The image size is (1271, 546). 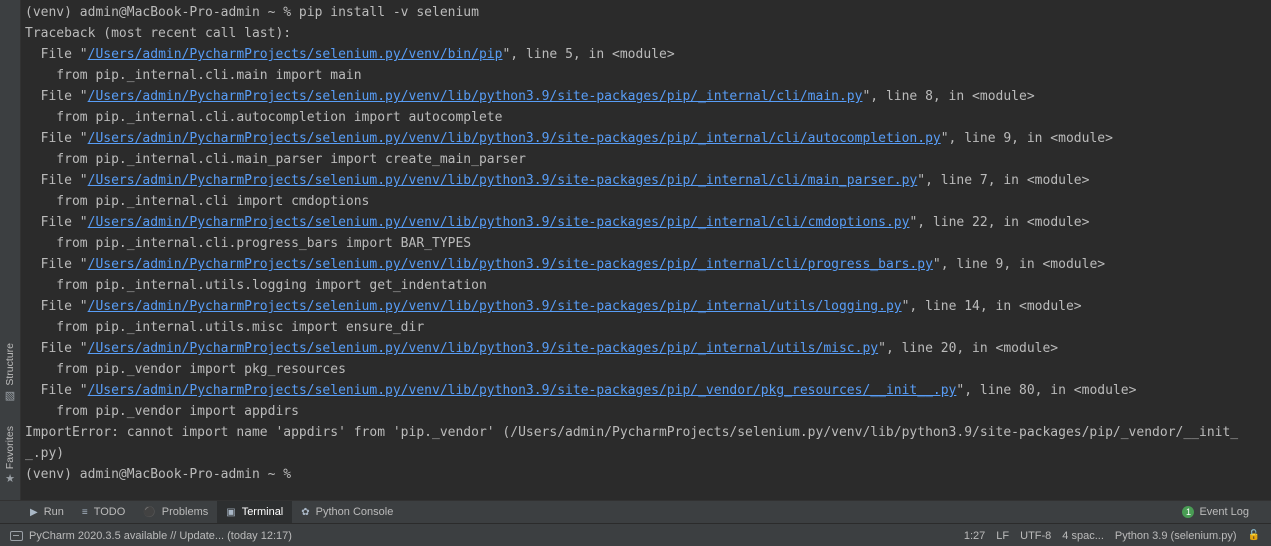 I want to click on terminal-icon: ▣, so click(x=231, y=512).